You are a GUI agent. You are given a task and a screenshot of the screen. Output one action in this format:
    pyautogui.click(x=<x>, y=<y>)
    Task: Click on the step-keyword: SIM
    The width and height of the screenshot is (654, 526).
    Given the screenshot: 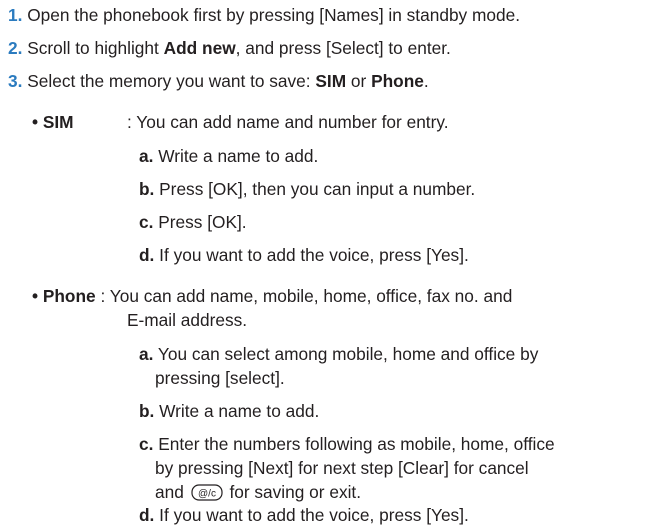 What is the action you would take?
    pyautogui.click(x=331, y=81)
    